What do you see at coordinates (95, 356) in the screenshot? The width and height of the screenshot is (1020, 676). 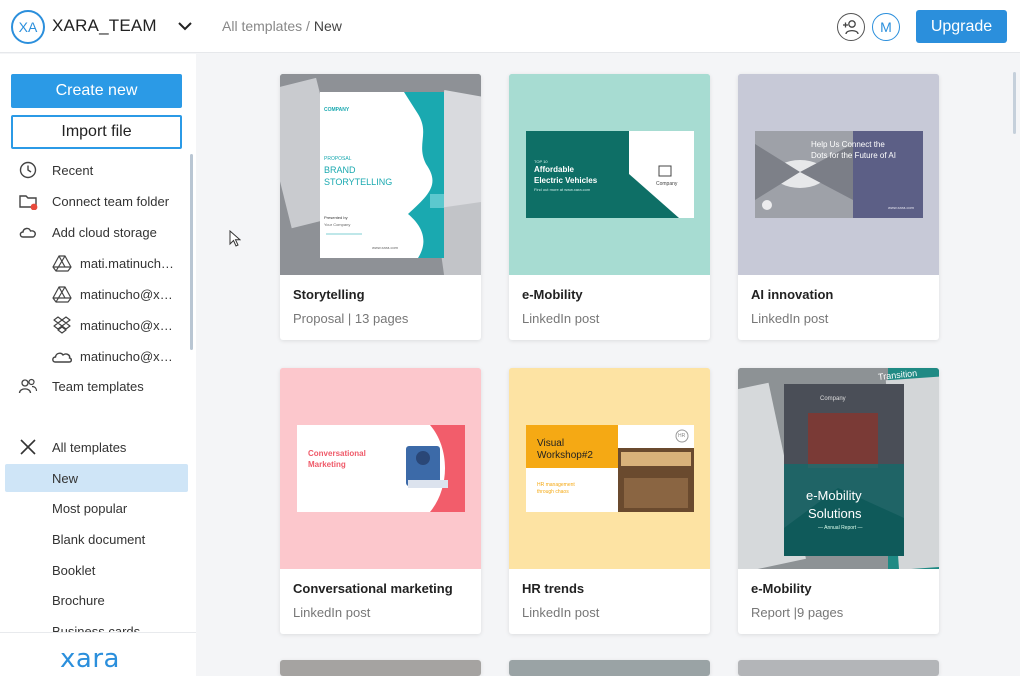 I see `sidebar-item-onedrive: matinucho@xara.com` at bounding box center [95, 356].